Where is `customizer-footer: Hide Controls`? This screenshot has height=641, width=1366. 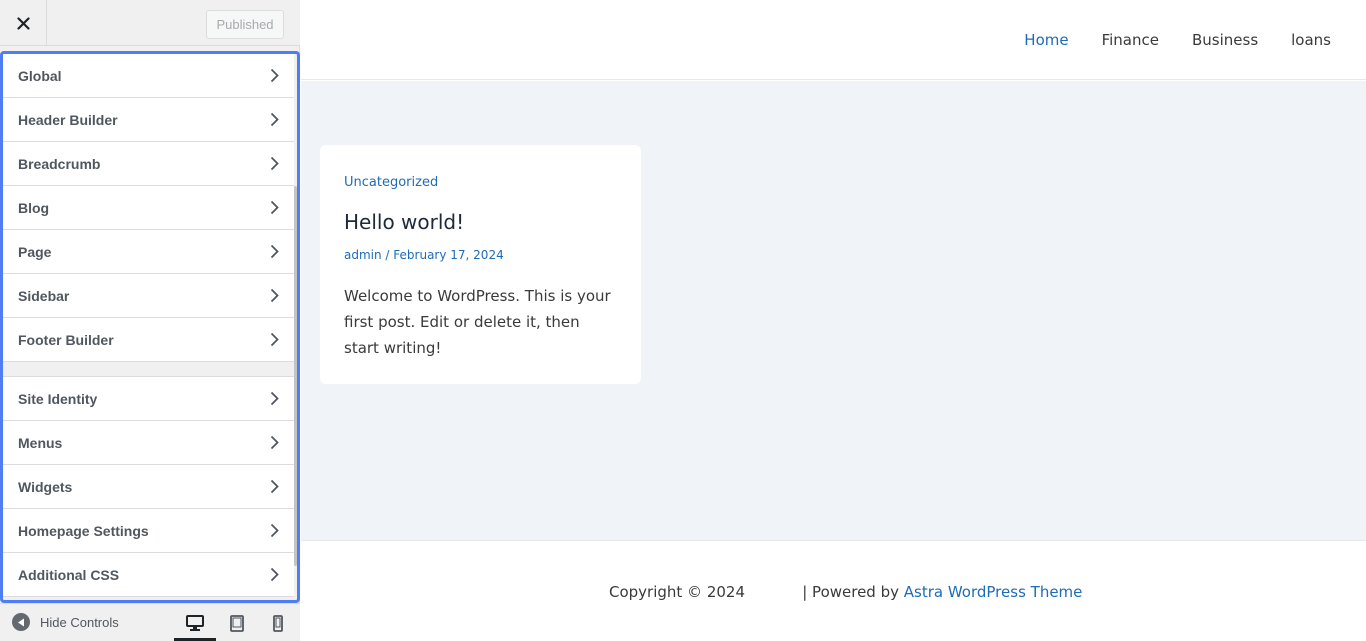 customizer-footer: Hide Controls is located at coordinates (150, 622).